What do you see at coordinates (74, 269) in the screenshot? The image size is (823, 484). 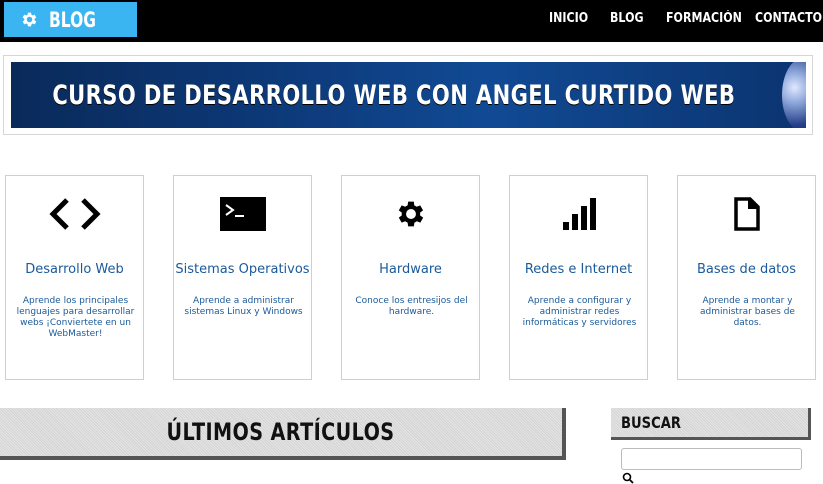 I see `card-title: Desarrollo Web` at bounding box center [74, 269].